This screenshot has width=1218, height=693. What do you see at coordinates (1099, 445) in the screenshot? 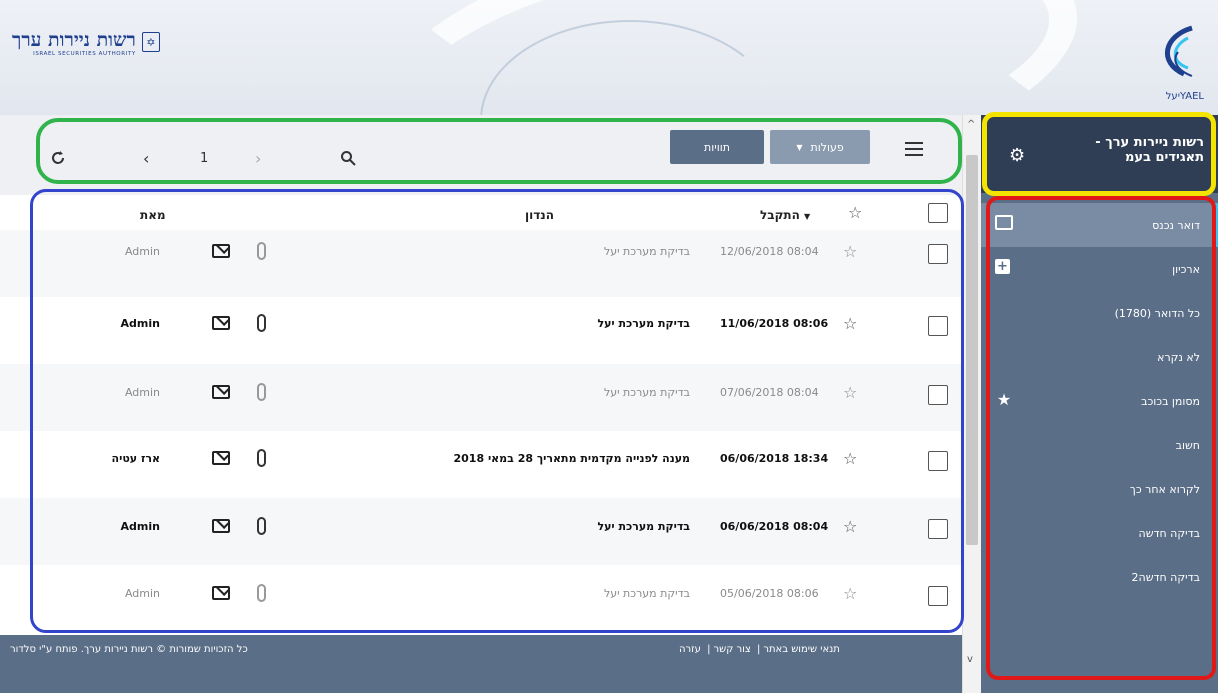
I see `sidebar-item-important: חשוב` at bounding box center [1099, 445].